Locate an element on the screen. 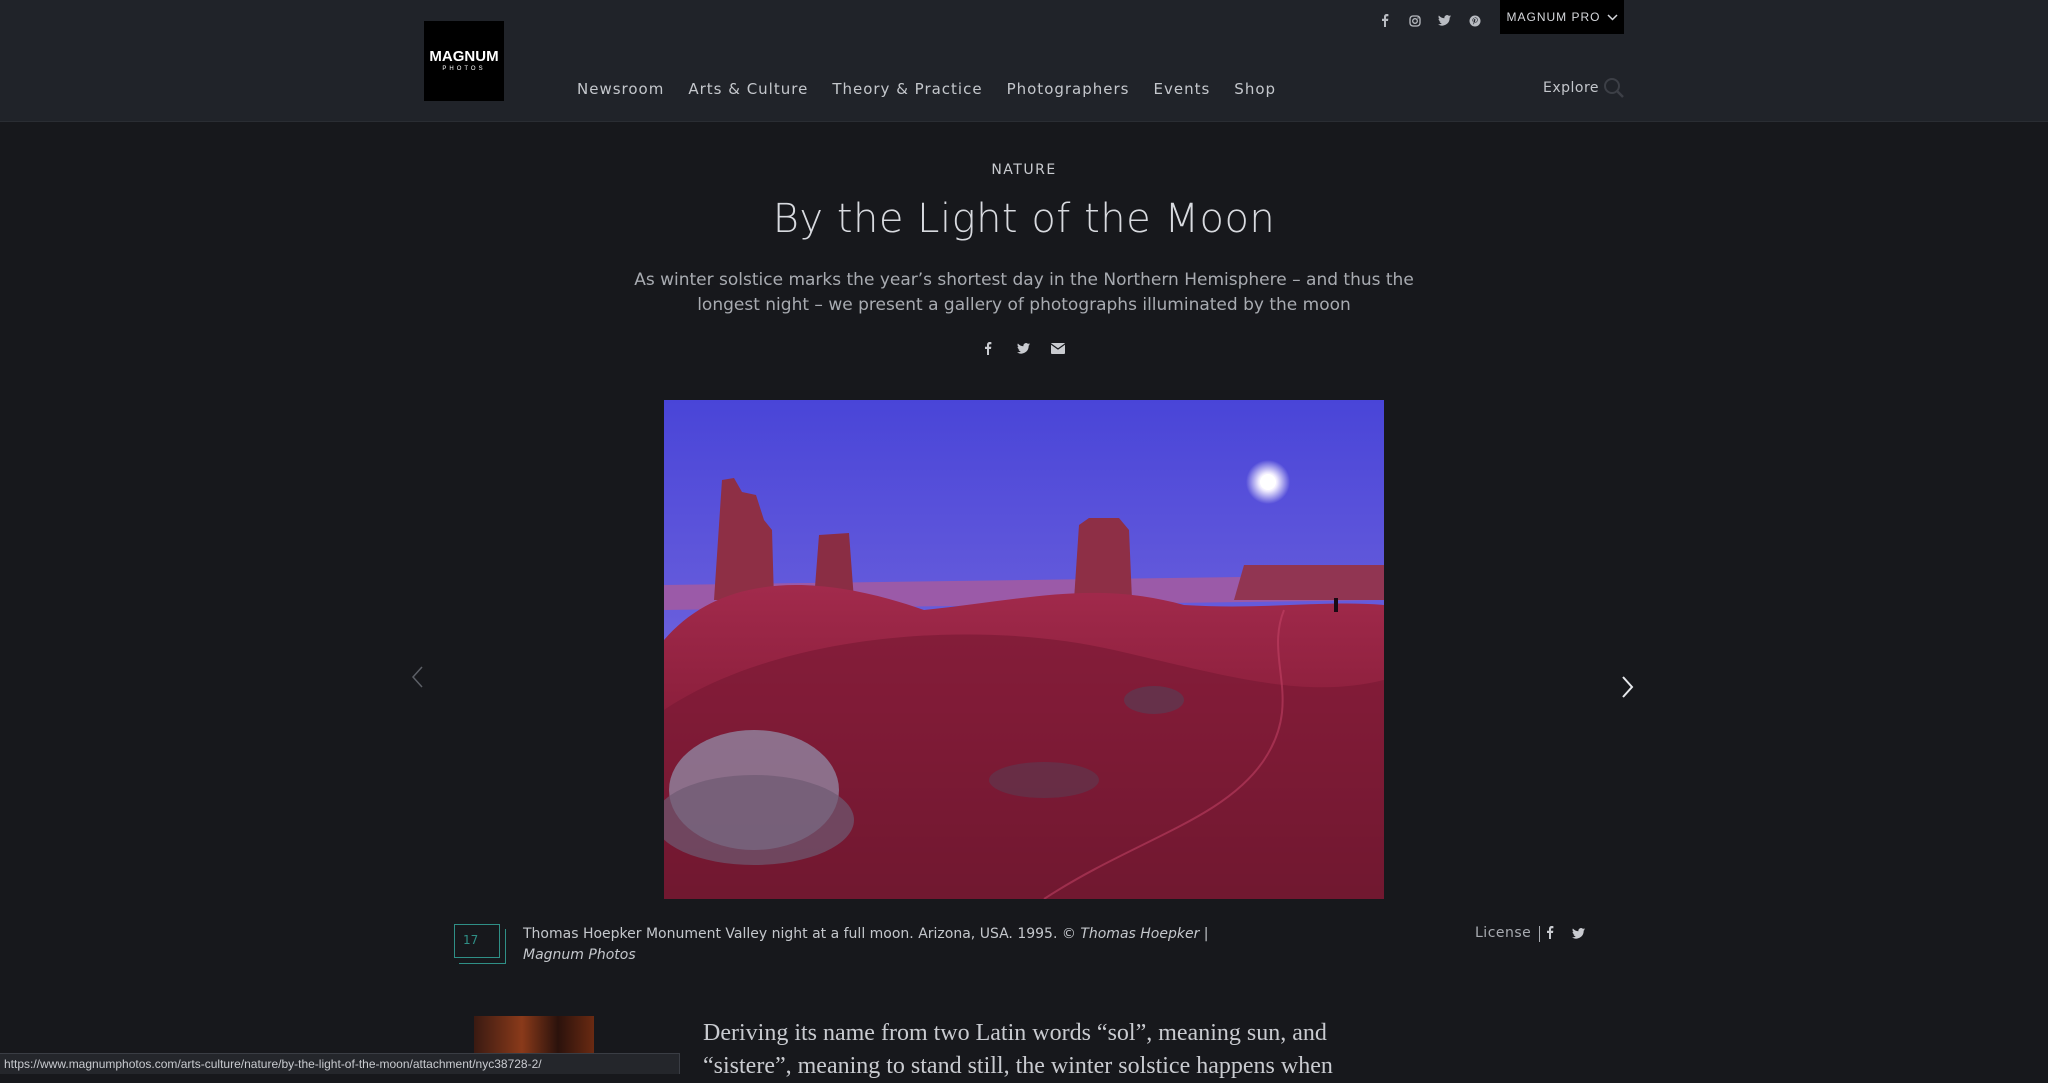 Image resolution: width=2048 pixels, height=1083 pixels. pinterest-icon is located at coordinates (1474, 20).